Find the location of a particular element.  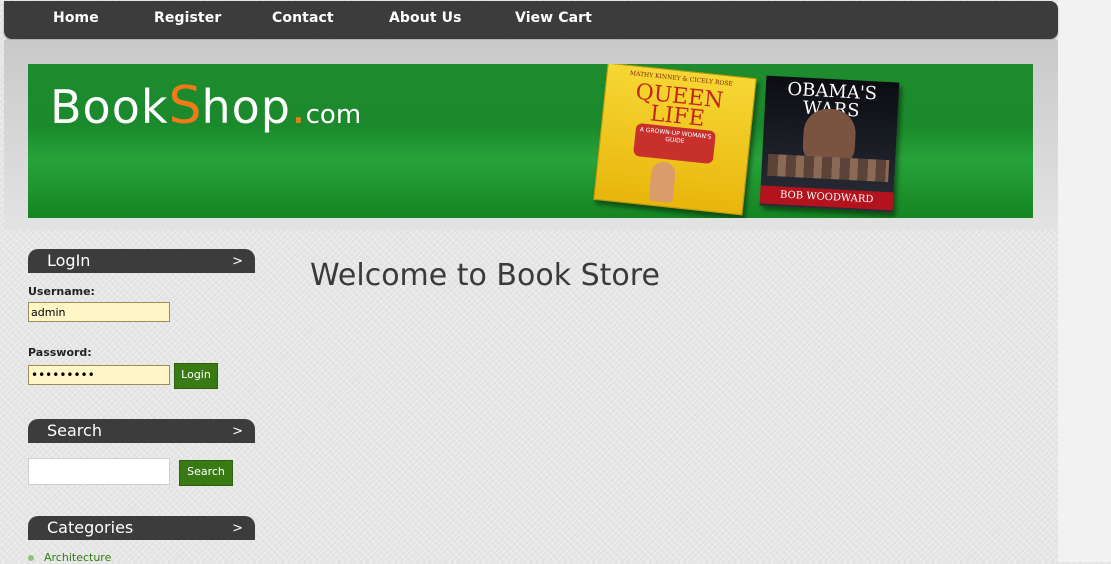

username-input is located at coordinates (99, 312).